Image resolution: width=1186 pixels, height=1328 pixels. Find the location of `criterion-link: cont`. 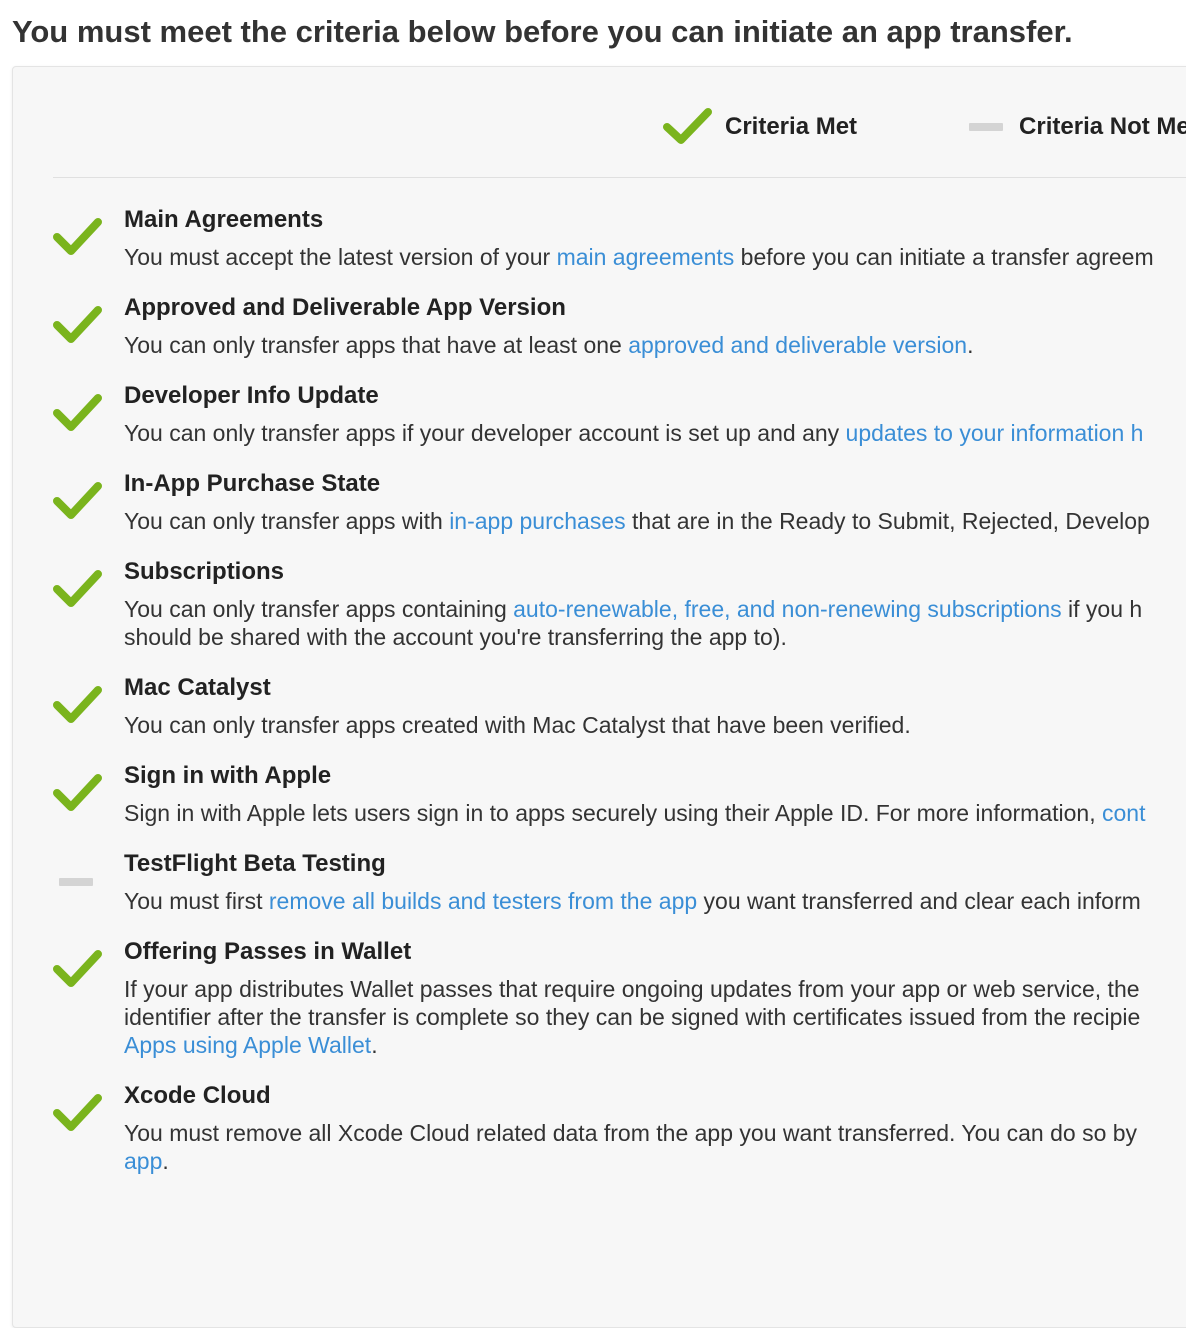

criterion-link: cont is located at coordinates (1123, 813).